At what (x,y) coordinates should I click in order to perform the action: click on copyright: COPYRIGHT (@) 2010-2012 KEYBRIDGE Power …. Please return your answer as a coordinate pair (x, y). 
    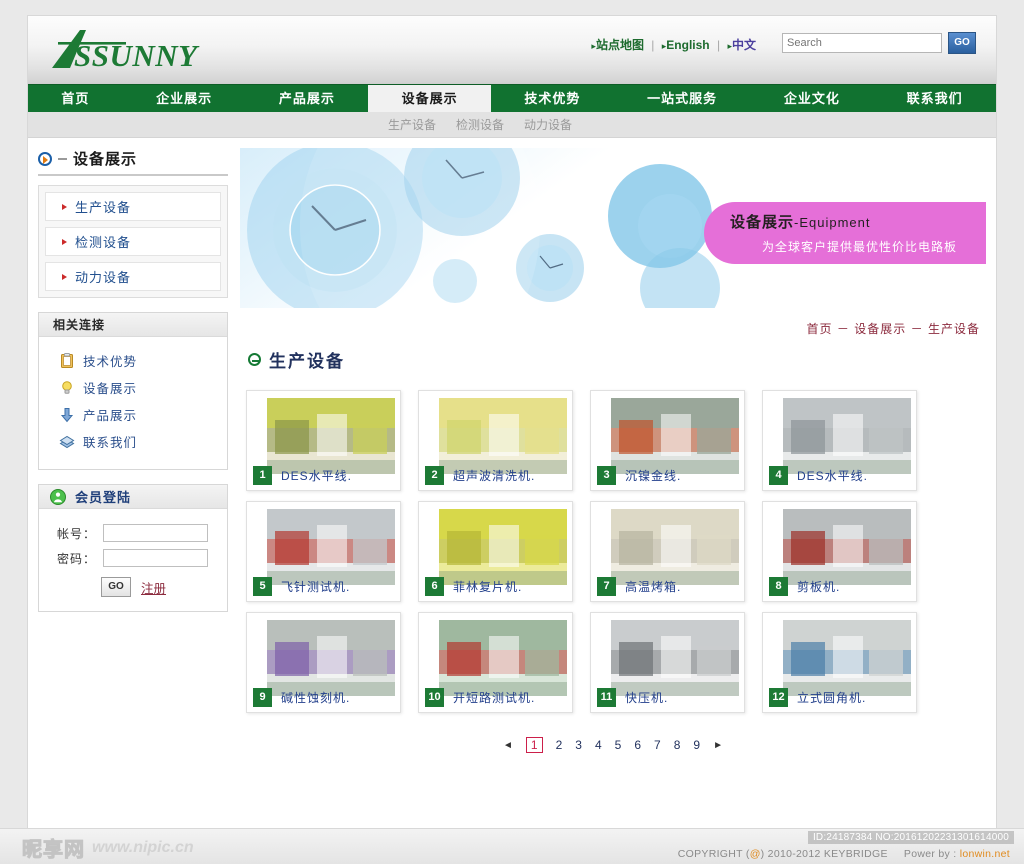
    Looking at the image, I should click on (844, 854).